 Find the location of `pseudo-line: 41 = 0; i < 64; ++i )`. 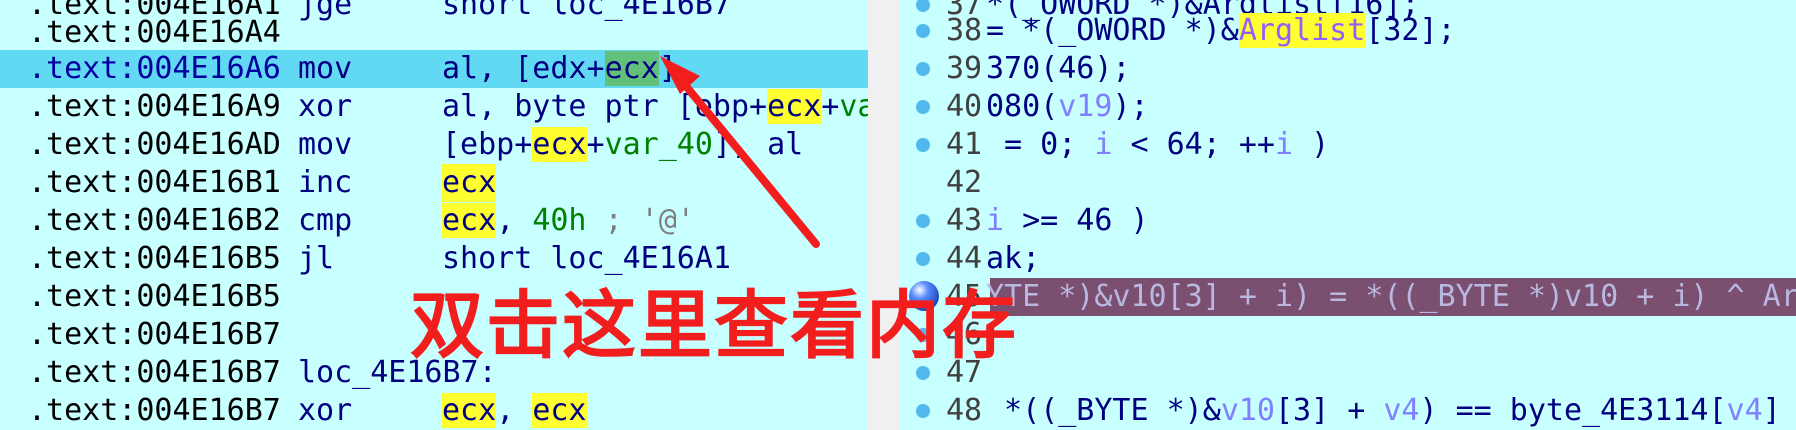

pseudo-line: 41 = 0; i < 64; ++i ) is located at coordinates (1348, 145).